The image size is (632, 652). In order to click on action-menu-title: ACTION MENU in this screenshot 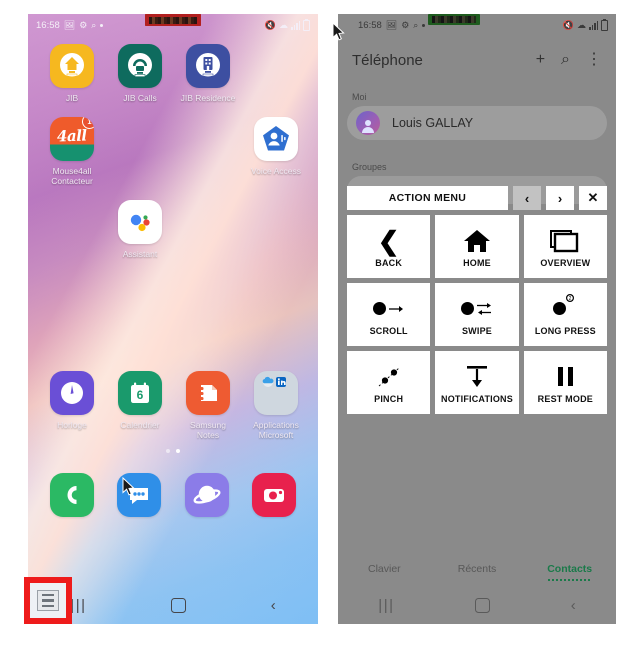, I will do `click(427, 198)`.